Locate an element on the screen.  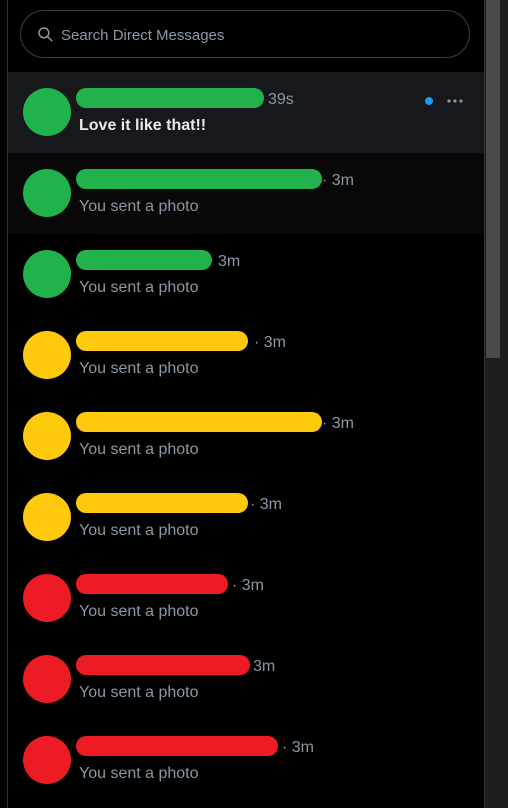
unread-indicator is located at coordinates (429, 101).